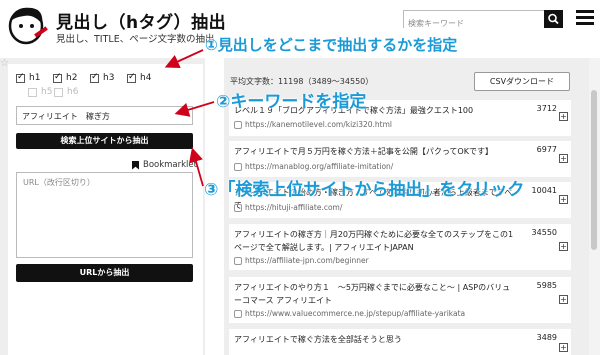 This screenshot has width=600, height=355. I want to click on annotation-arrows, so click(189, 118).